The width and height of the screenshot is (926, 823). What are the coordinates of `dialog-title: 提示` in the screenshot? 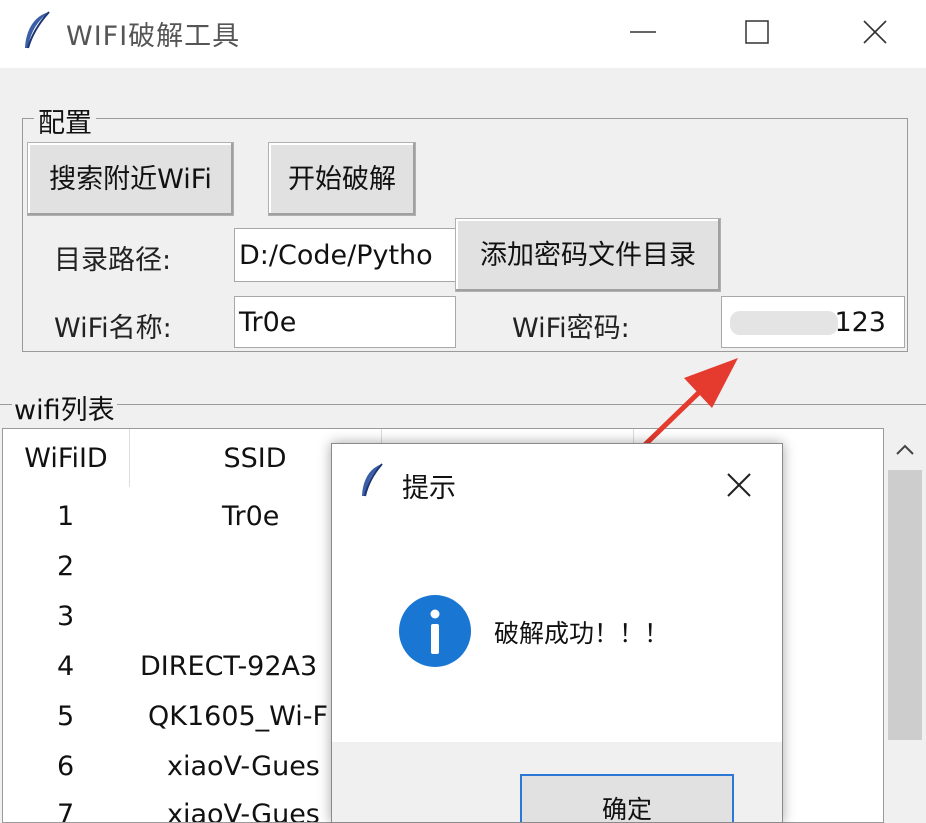 It's located at (429, 488).